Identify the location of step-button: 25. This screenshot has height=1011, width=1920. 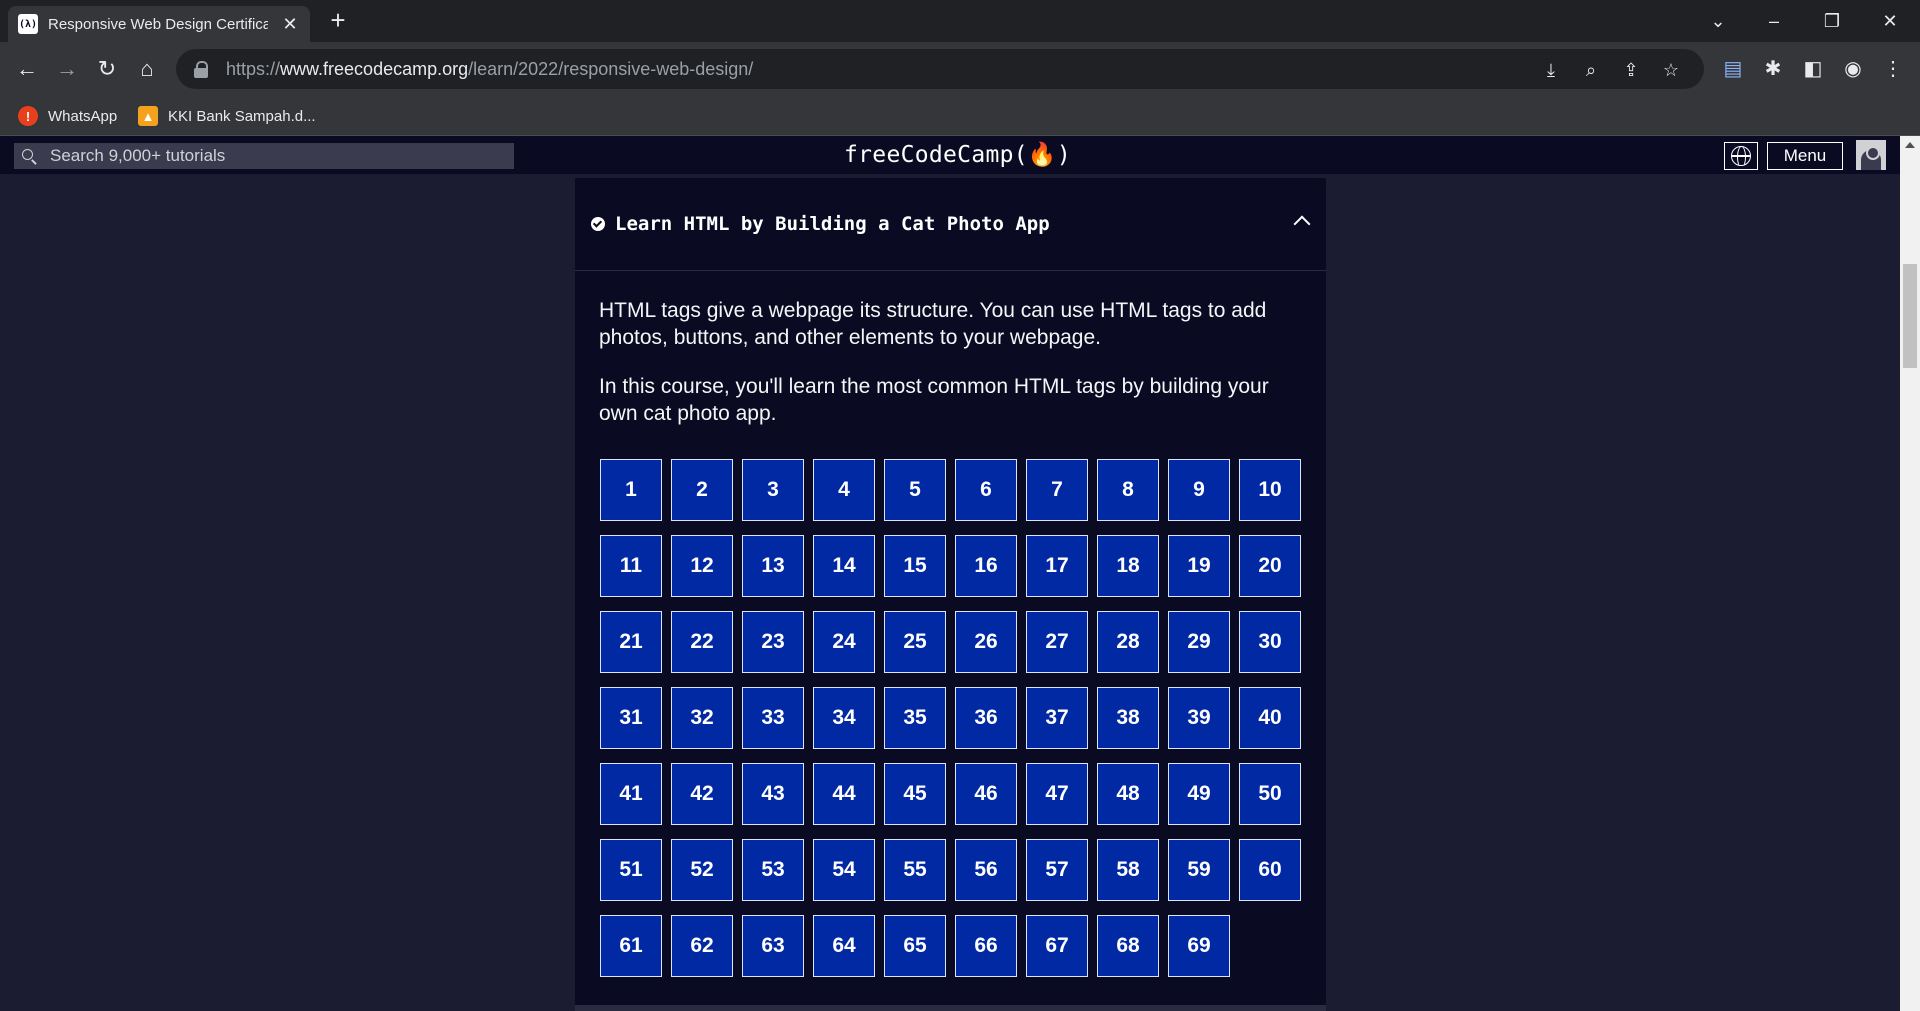
(915, 642).